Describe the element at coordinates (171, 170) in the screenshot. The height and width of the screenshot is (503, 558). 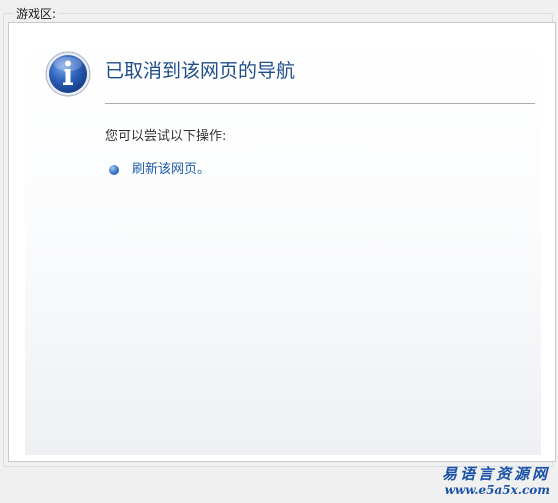
I see `refresh-page-link: 刷新该网页。` at that location.